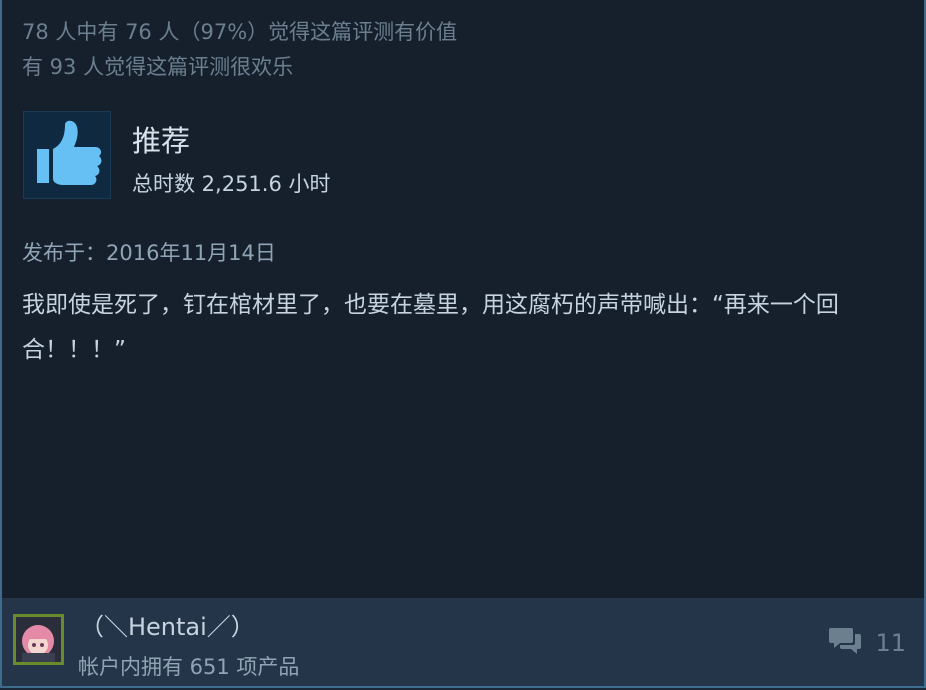 Image resolution: width=926 pixels, height=690 pixels. What do you see at coordinates (158, 67) in the screenshot?
I see `funny-count-text: 有 93 人觉得这篇评测很欢乐` at bounding box center [158, 67].